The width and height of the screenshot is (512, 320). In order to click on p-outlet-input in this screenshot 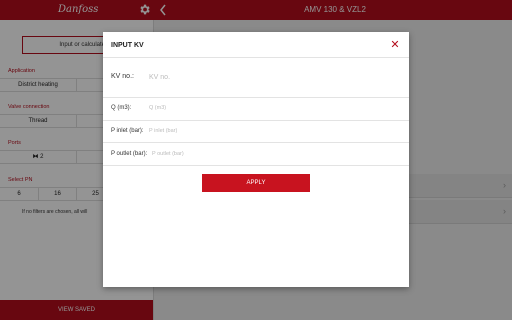, I will do `click(270, 154)`.